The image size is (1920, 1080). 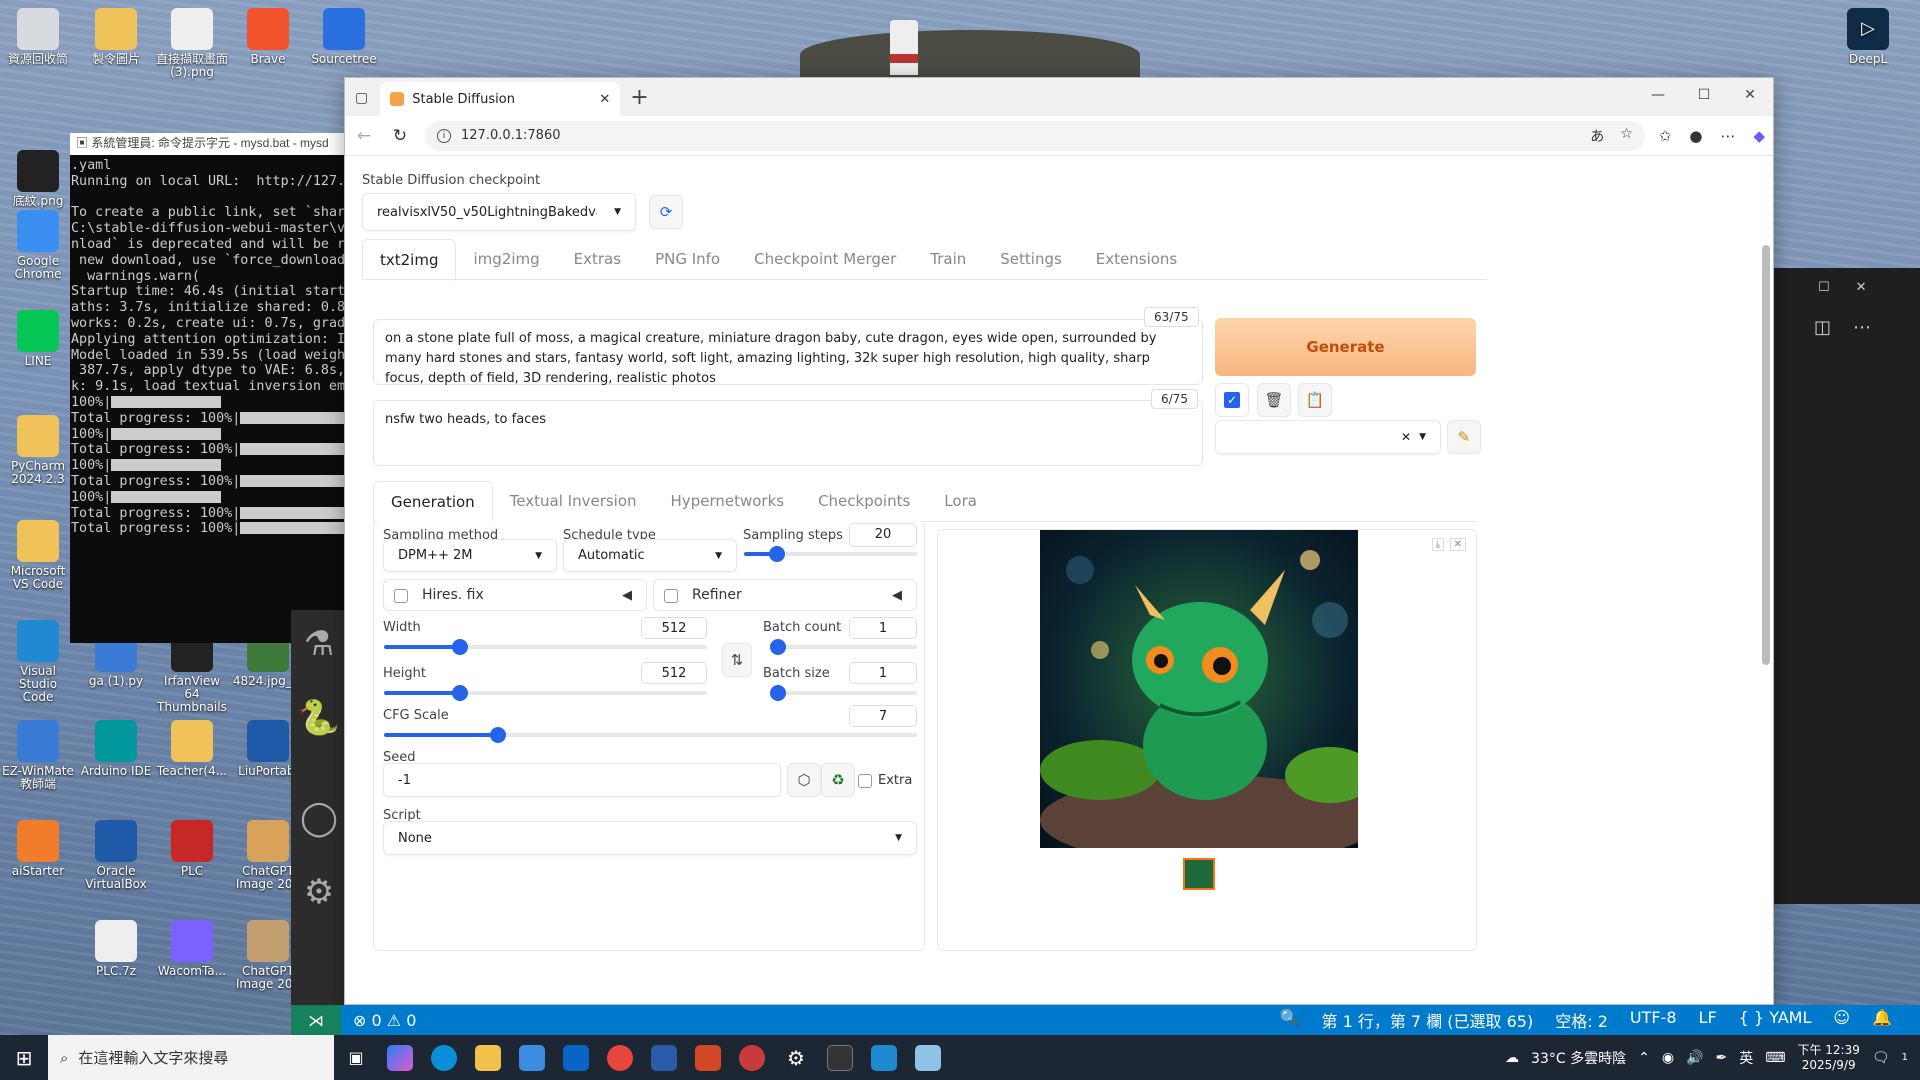 I want to click on download-icon: ⤓, so click(x=1437, y=544).